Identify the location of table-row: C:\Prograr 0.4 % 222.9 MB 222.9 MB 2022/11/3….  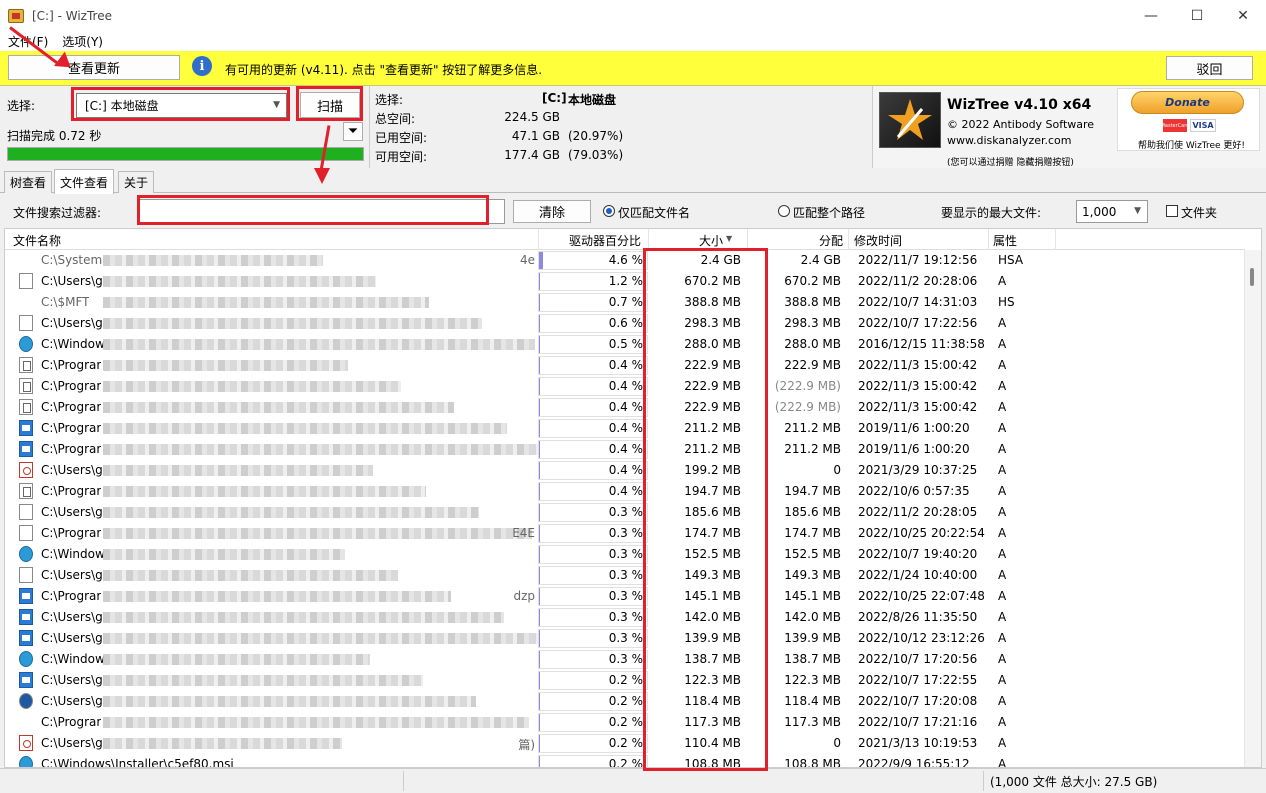
(625, 365).